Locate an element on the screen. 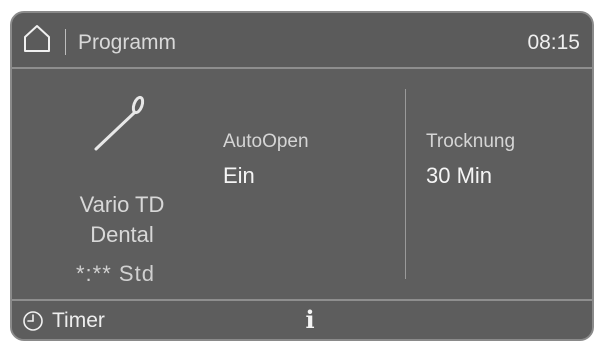 The image size is (603, 349). timer-label: Timer is located at coordinates (78, 320).